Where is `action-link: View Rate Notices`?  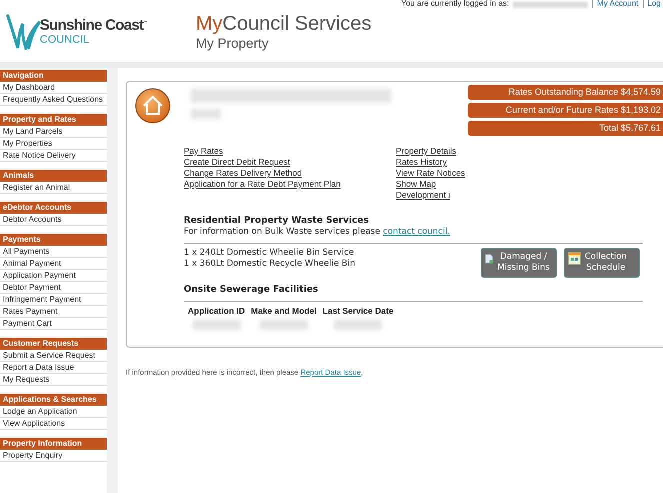
action-link: View Rate Notices is located at coordinates (431, 173).